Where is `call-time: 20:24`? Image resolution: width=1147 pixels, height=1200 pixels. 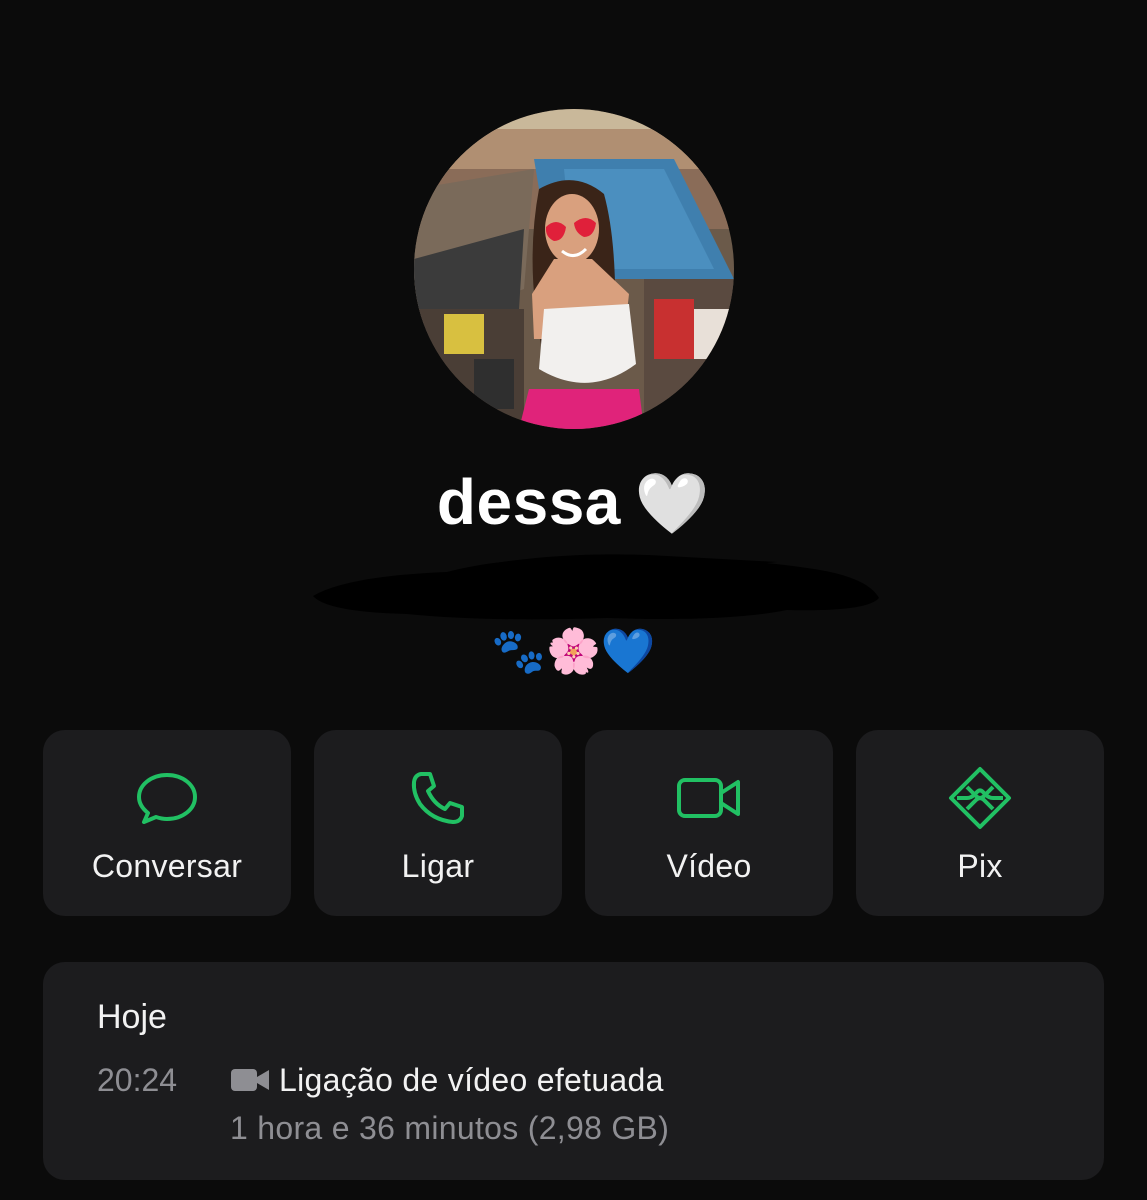 call-time: 20:24 is located at coordinates (137, 1080).